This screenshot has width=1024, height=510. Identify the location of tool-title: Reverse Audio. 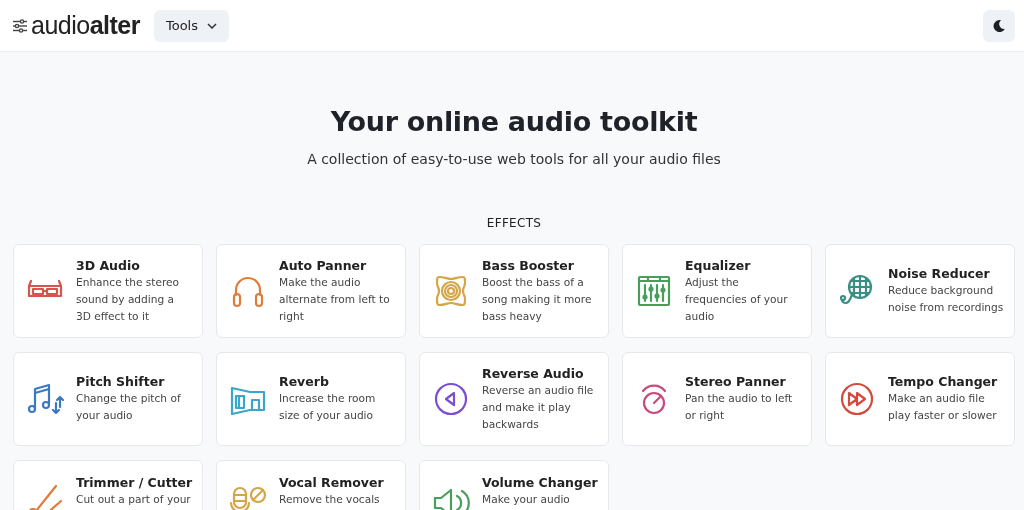
(533, 373).